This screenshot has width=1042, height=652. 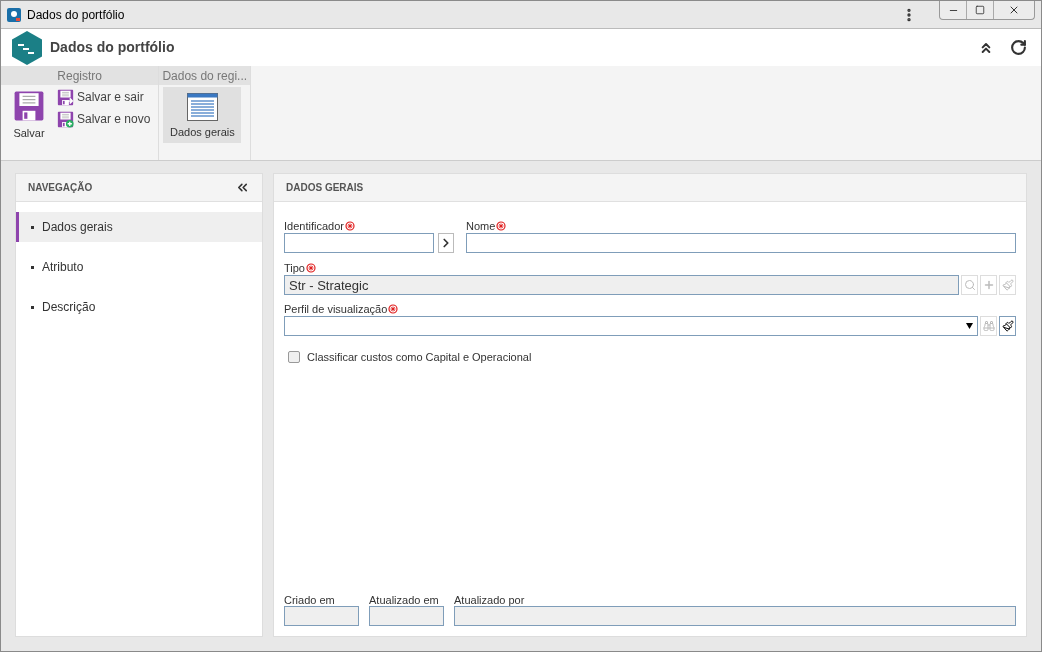 I want to click on field-label: Tipo, so click(x=294, y=268).